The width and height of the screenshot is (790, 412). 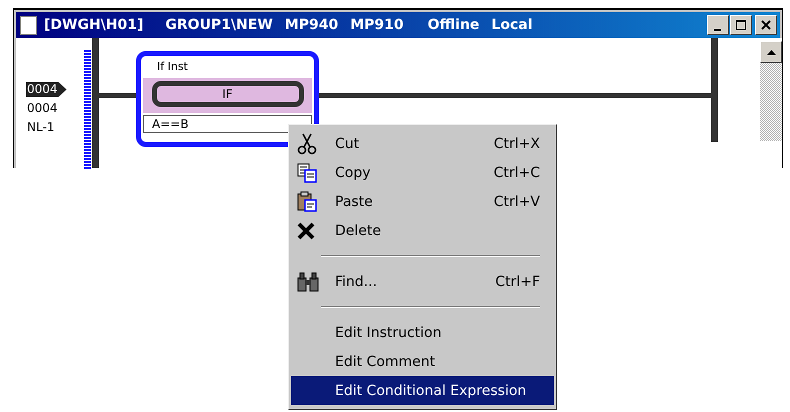 I want to click on maximize-icon, so click(x=741, y=25).